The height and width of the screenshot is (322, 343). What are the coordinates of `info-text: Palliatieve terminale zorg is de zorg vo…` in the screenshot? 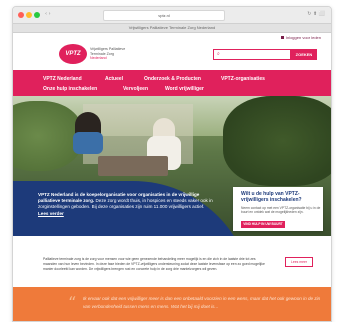 It's located at (154, 264).